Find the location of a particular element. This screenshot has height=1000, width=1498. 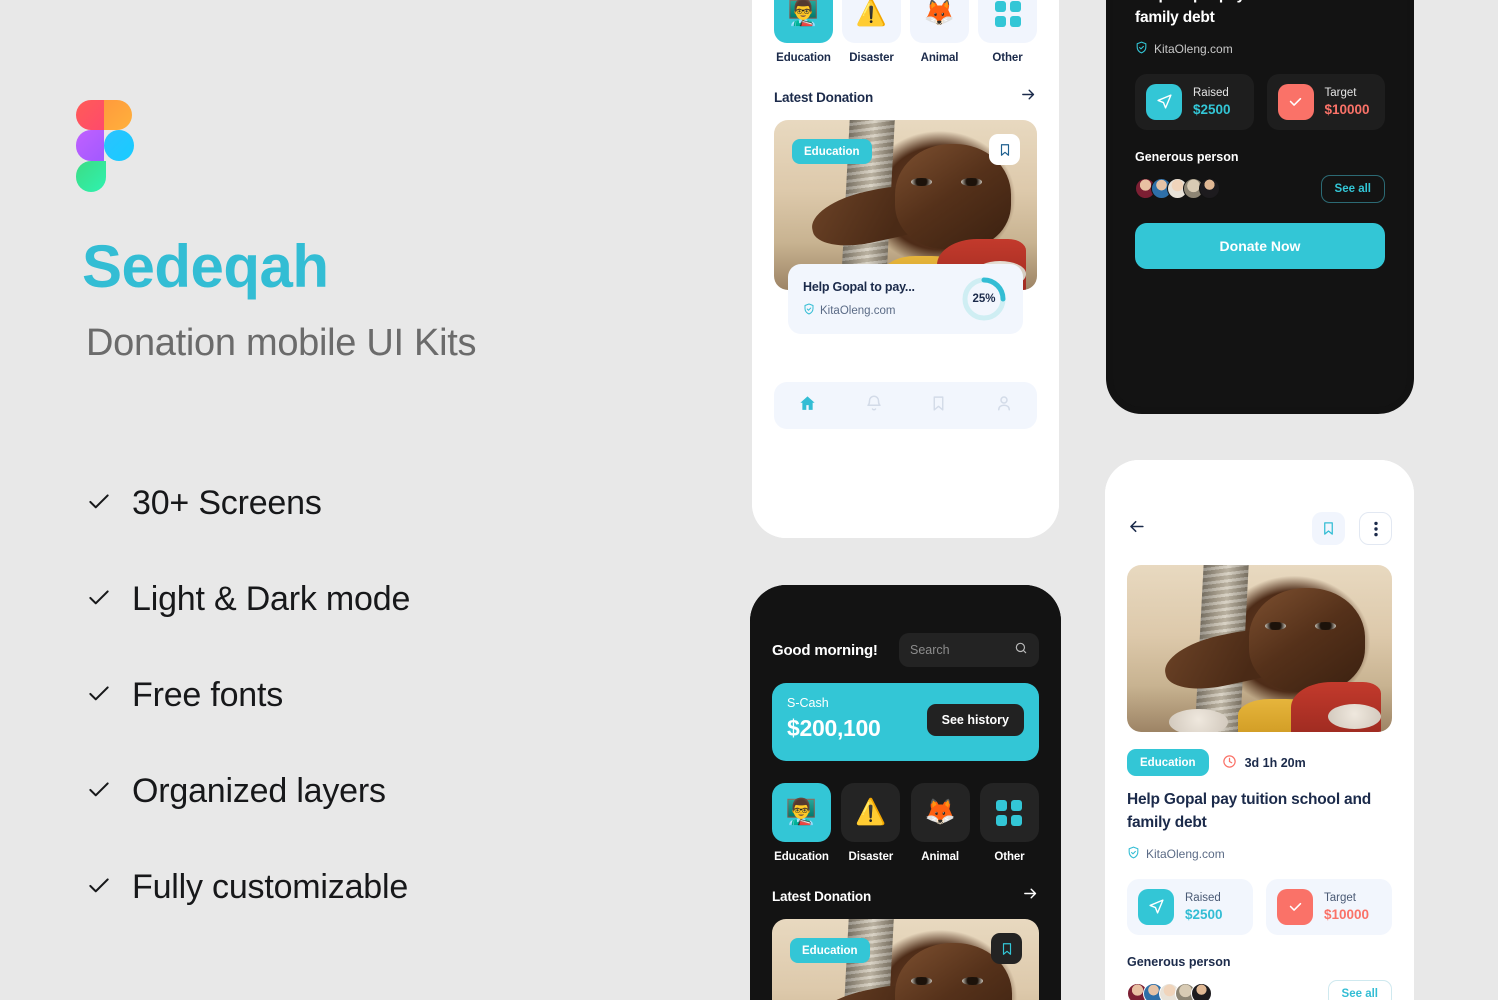

feature-label: Organized layers is located at coordinates (259, 790).